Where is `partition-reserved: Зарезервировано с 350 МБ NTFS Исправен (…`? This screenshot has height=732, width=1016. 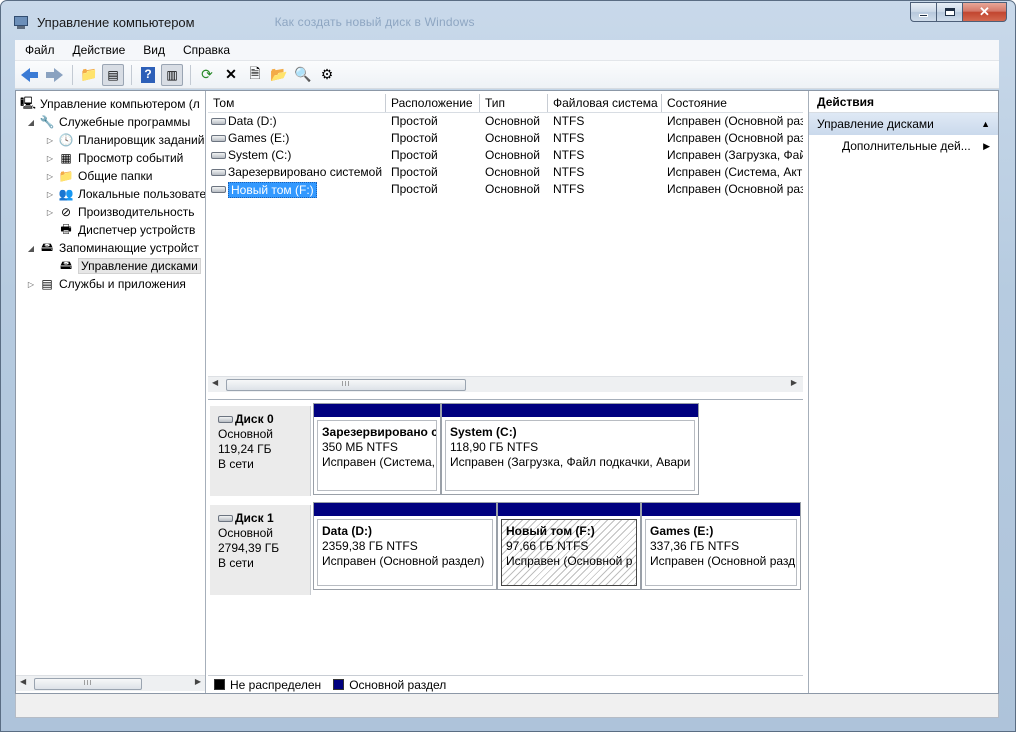
partition-reserved: Зарезервировано с 350 МБ NTFS Исправен (… is located at coordinates (377, 449).